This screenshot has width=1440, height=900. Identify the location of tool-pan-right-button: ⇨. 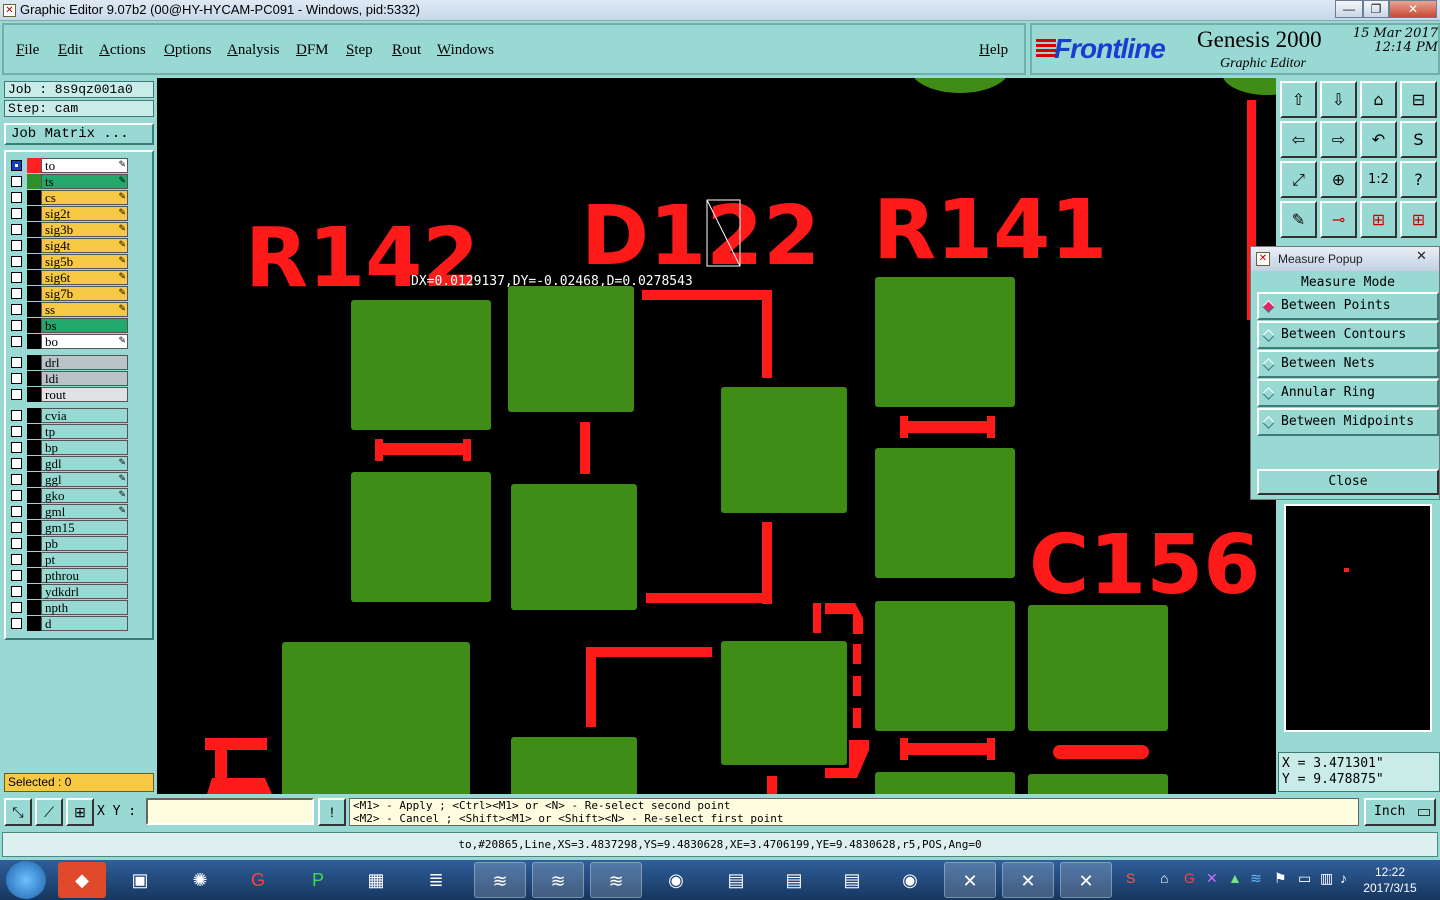
(1338, 139).